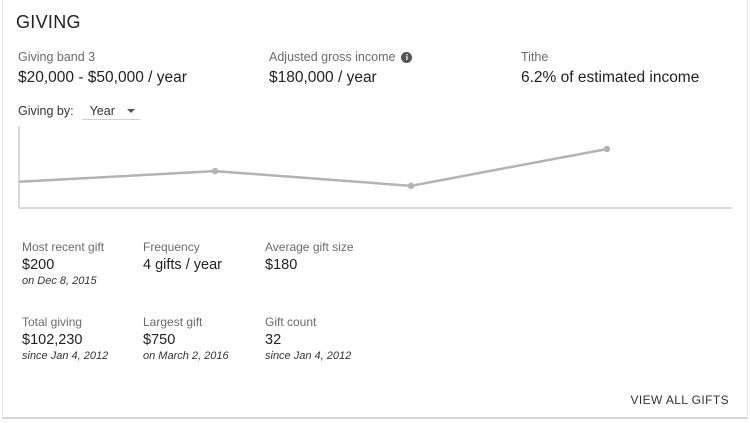 This screenshot has height=423, width=750. I want to click on stat-frequency: Frequency 4 gifts / year, so click(203, 257).